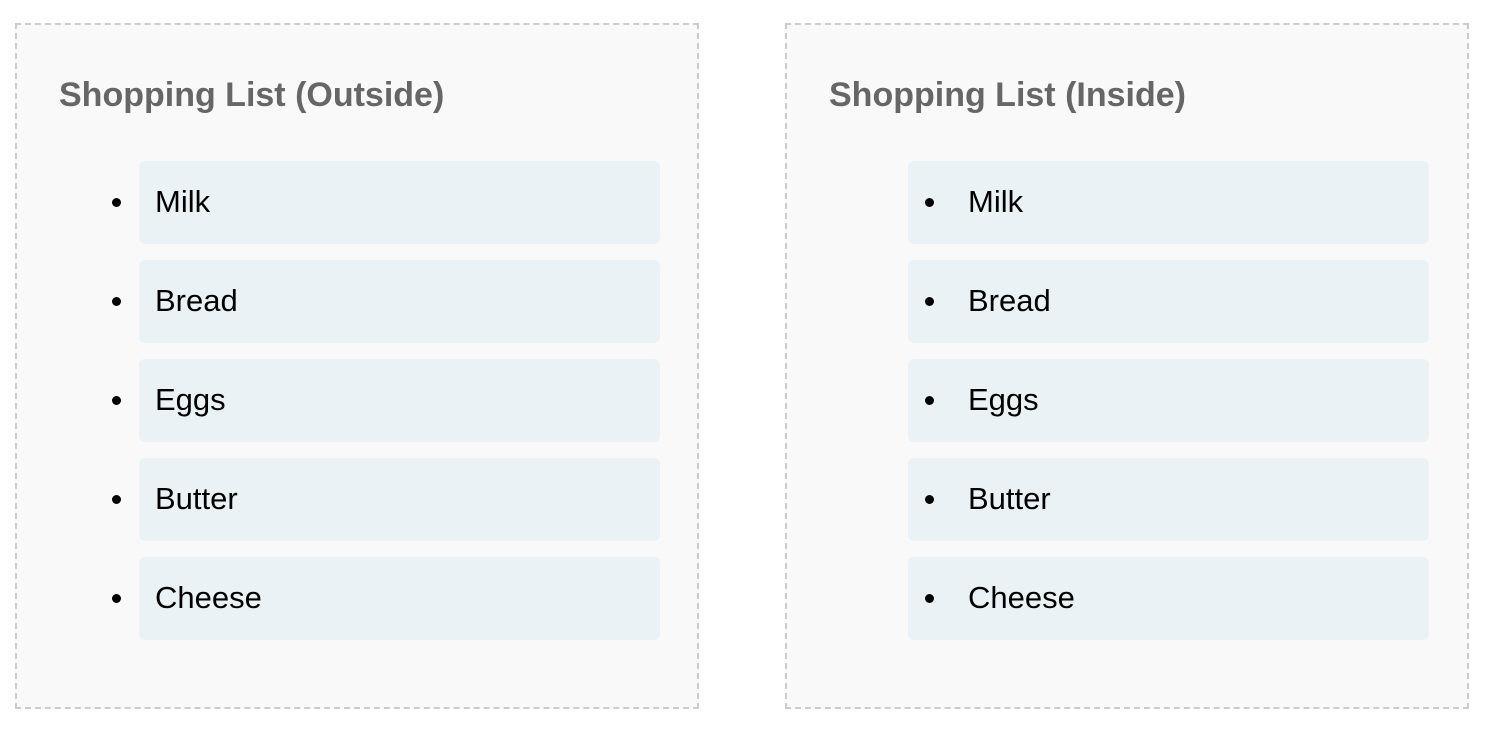  Describe the element at coordinates (252, 95) in the screenshot. I see `outside-list-title: Shopping List (Outside)` at that location.